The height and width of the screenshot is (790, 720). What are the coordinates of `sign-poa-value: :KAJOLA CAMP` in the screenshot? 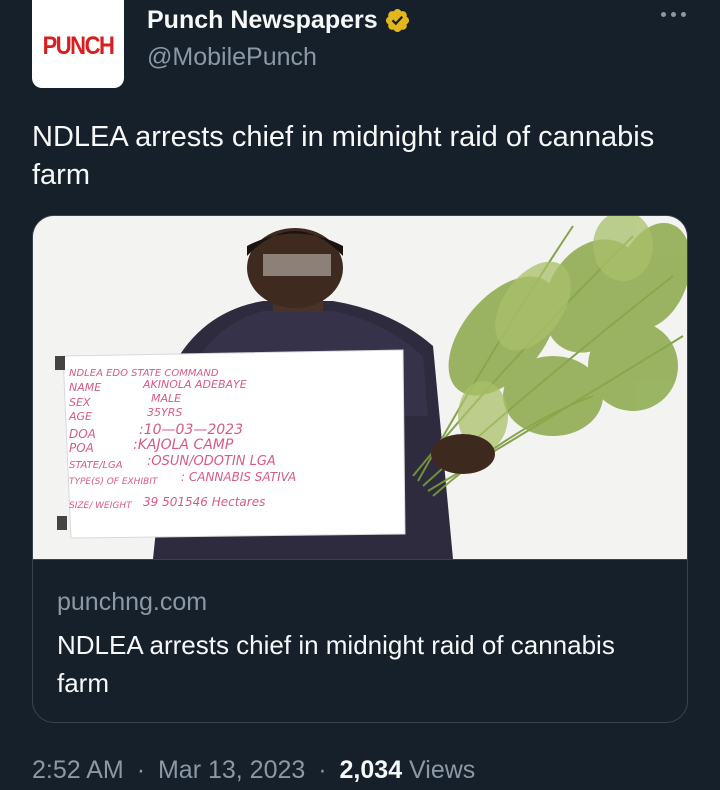 It's located at (183, 445).